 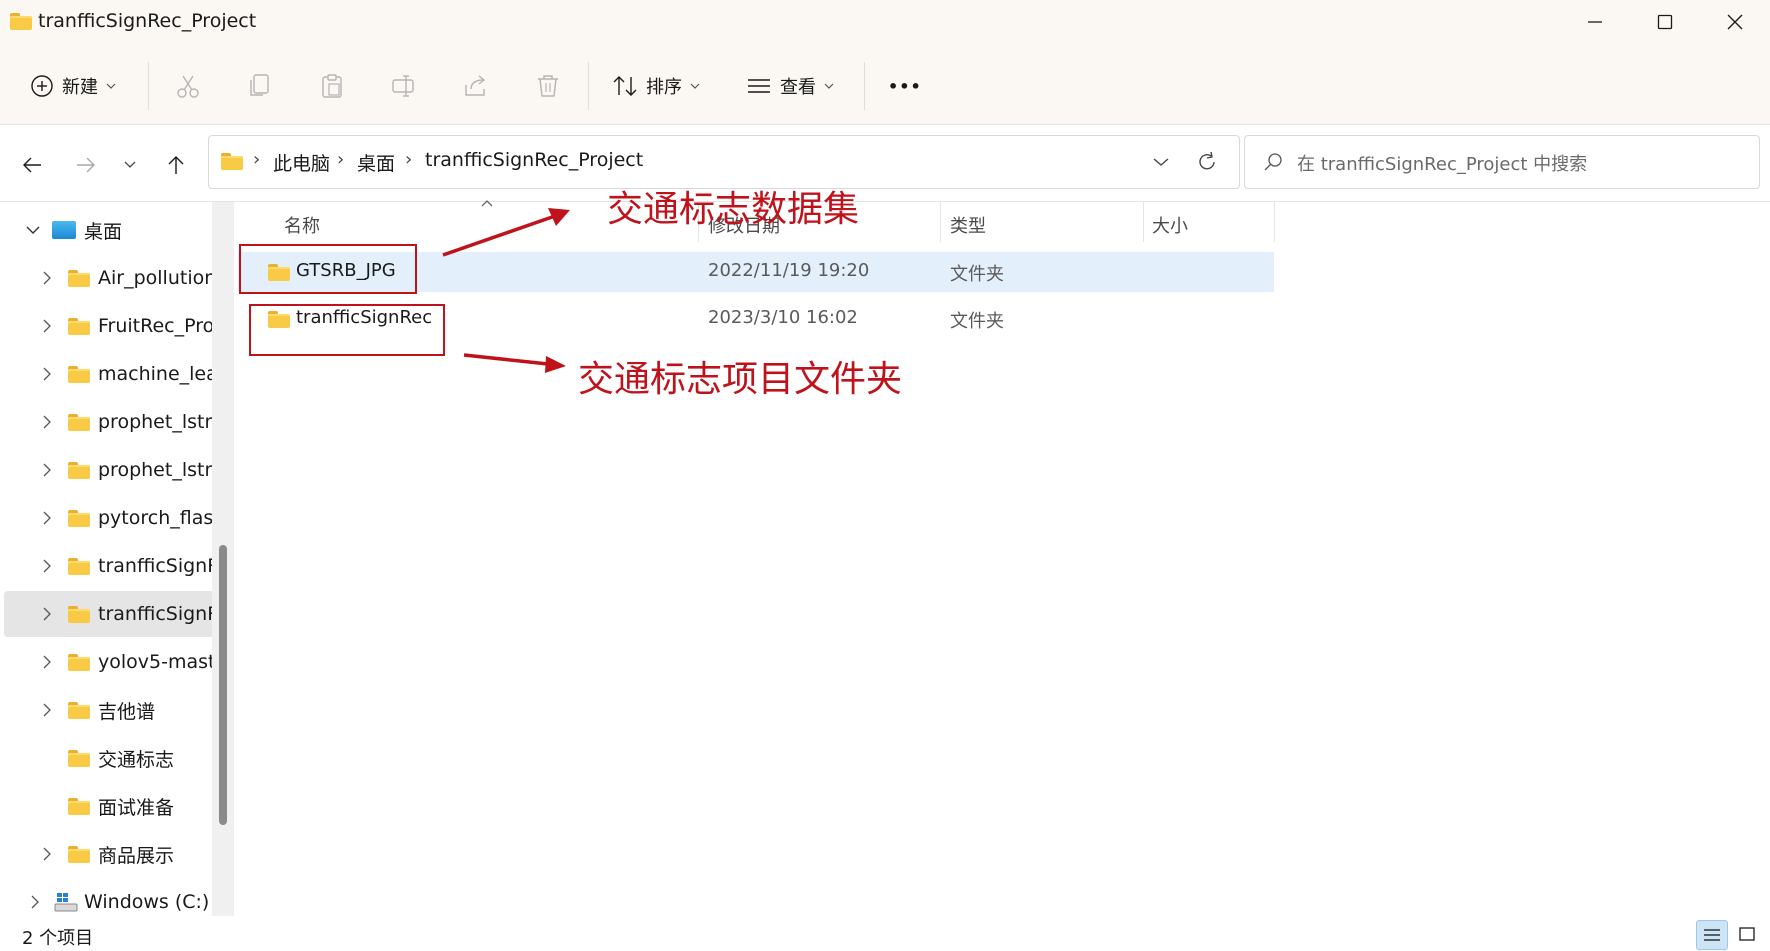 I want to click on annotation-text-project: 交通标志项目文件夹, so click(x=740, y=379).